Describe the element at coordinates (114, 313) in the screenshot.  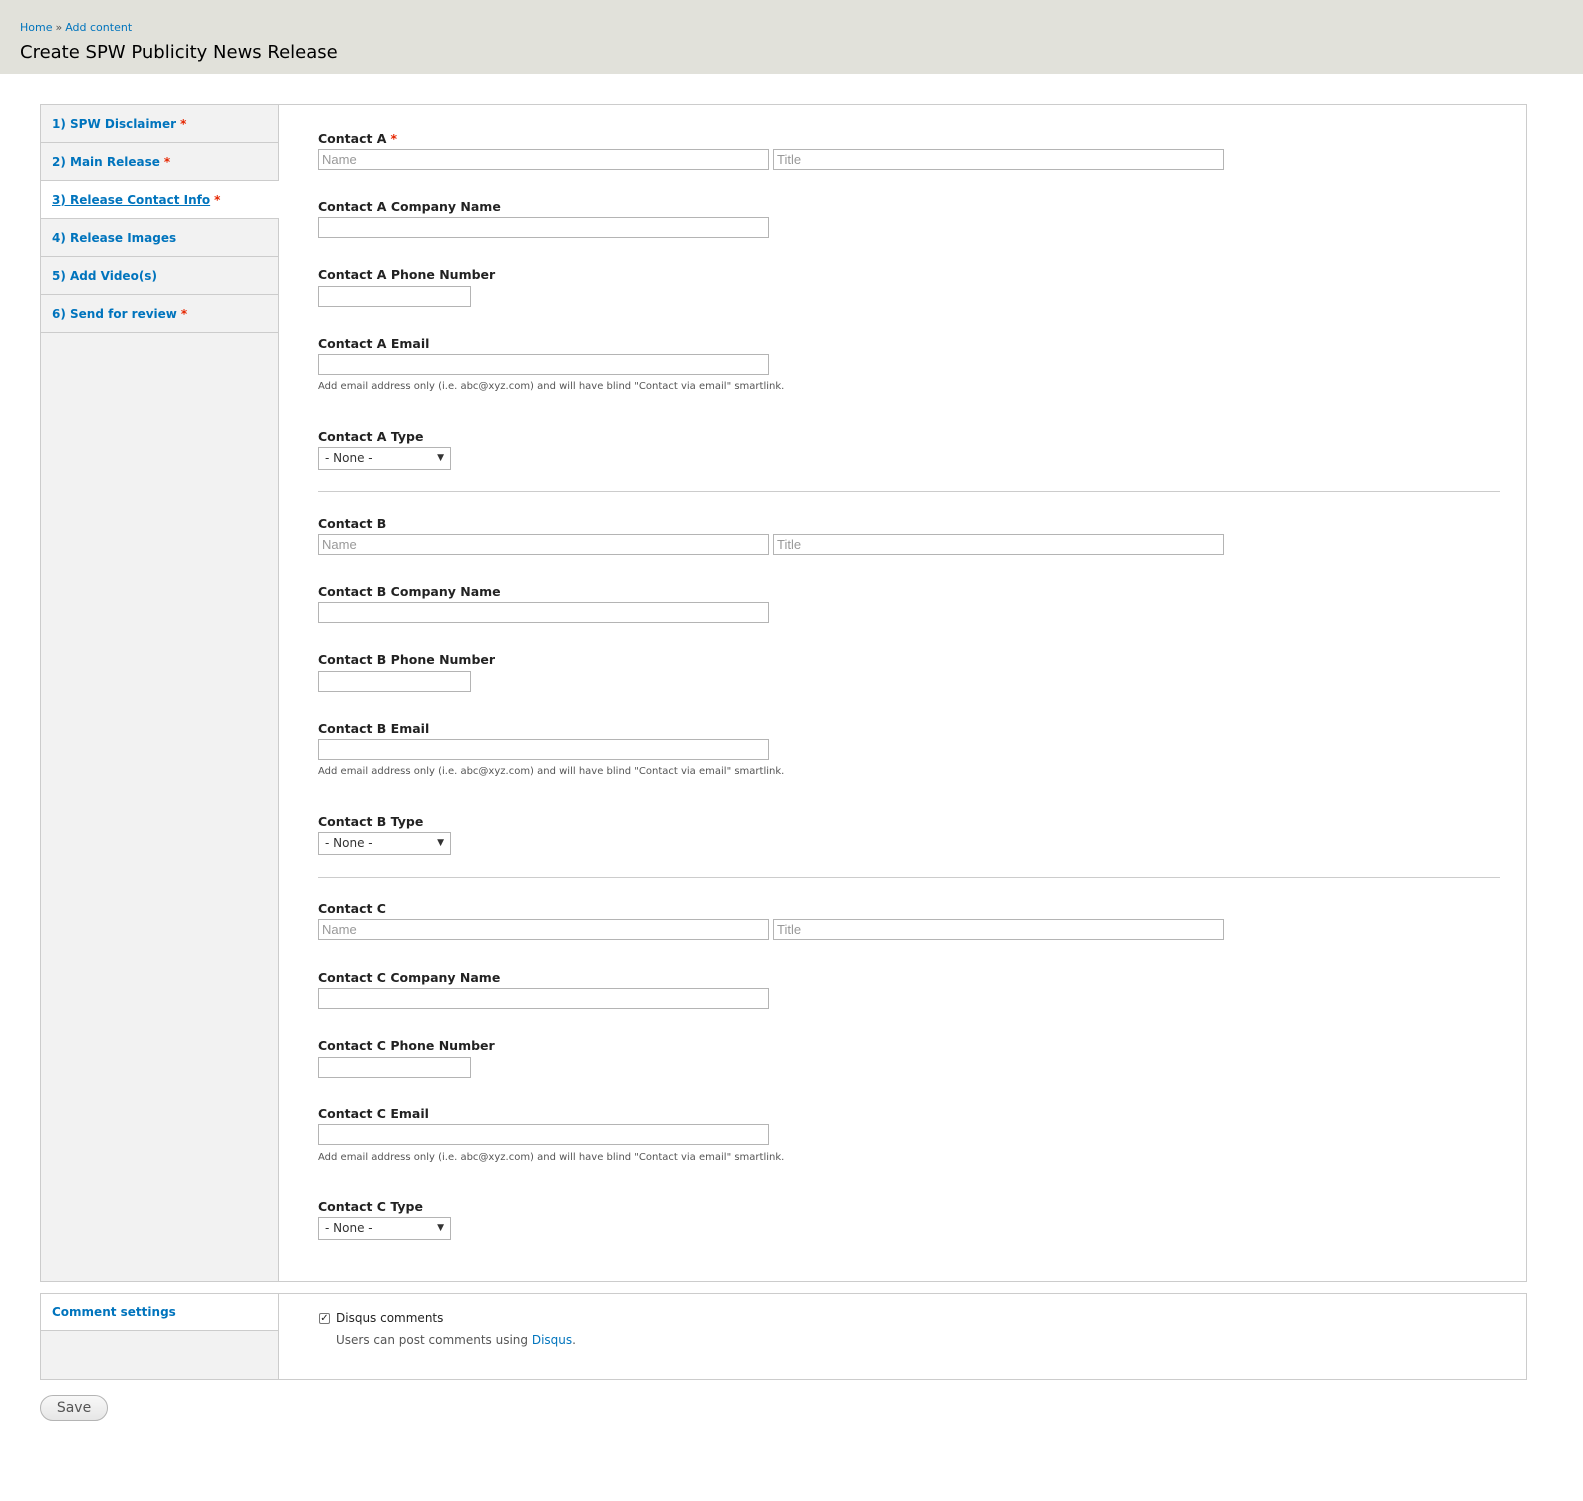
I see `tab-label: 6) Send for review` at that location.